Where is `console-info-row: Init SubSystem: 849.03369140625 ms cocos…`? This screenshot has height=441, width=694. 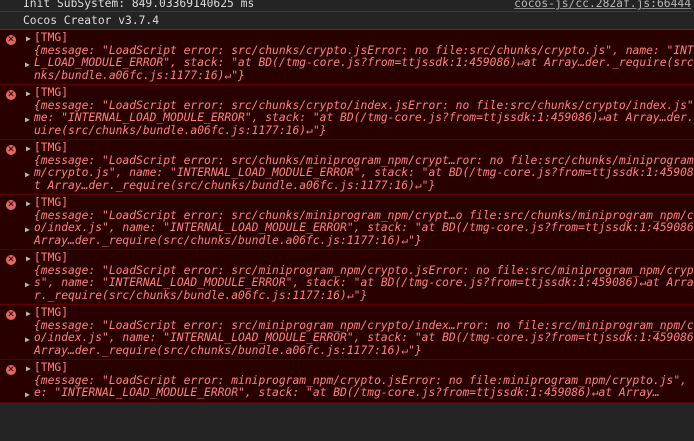 console-info-row: Init SubSystem: 849.03369140625 ms cocos… is located at coordinates (347, 6).